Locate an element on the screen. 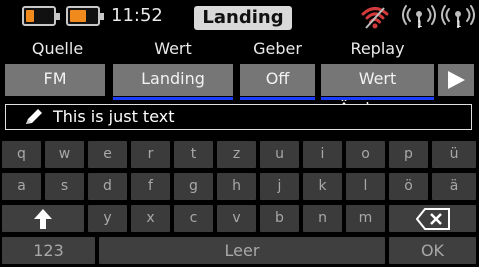 Image resolution: width=479 pixels, height=267 pixels. backspace-key is located at coordinates (432, 218).